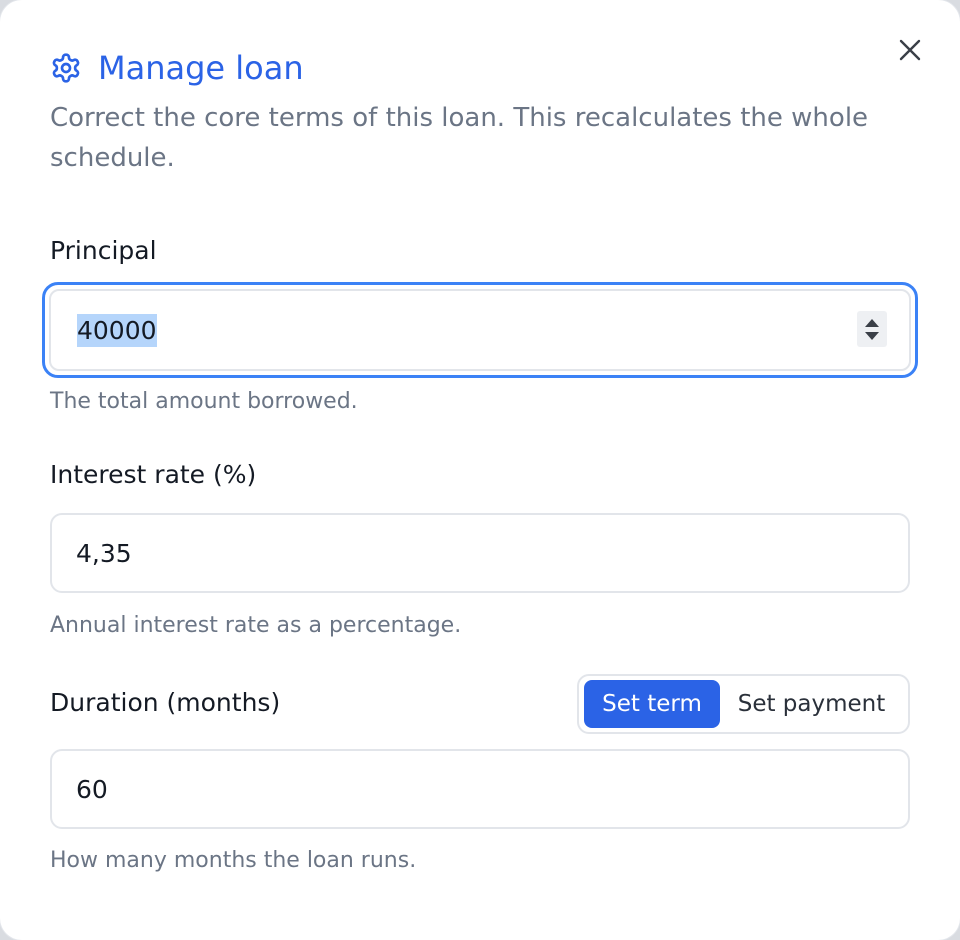  I want to click on duration-value: 60, so click(92, 789).